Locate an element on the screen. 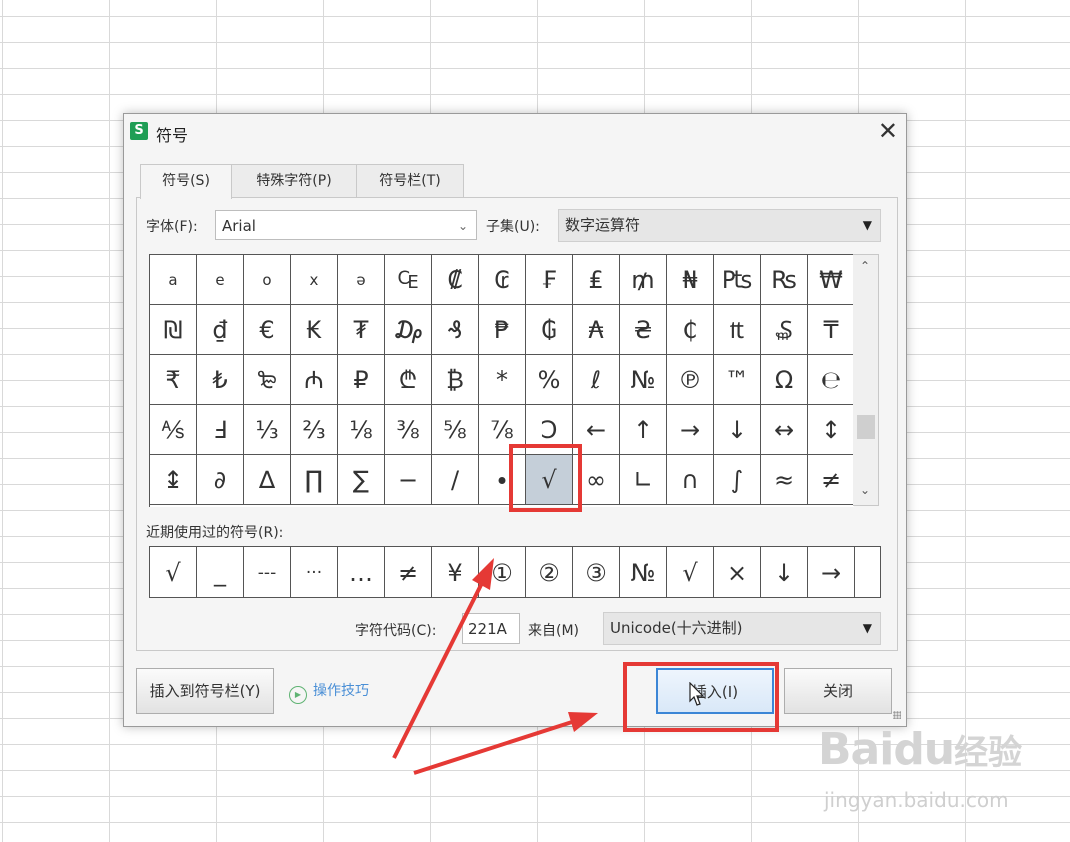  tab-symbols: 符号(S) is located at coordinates (186, 181).